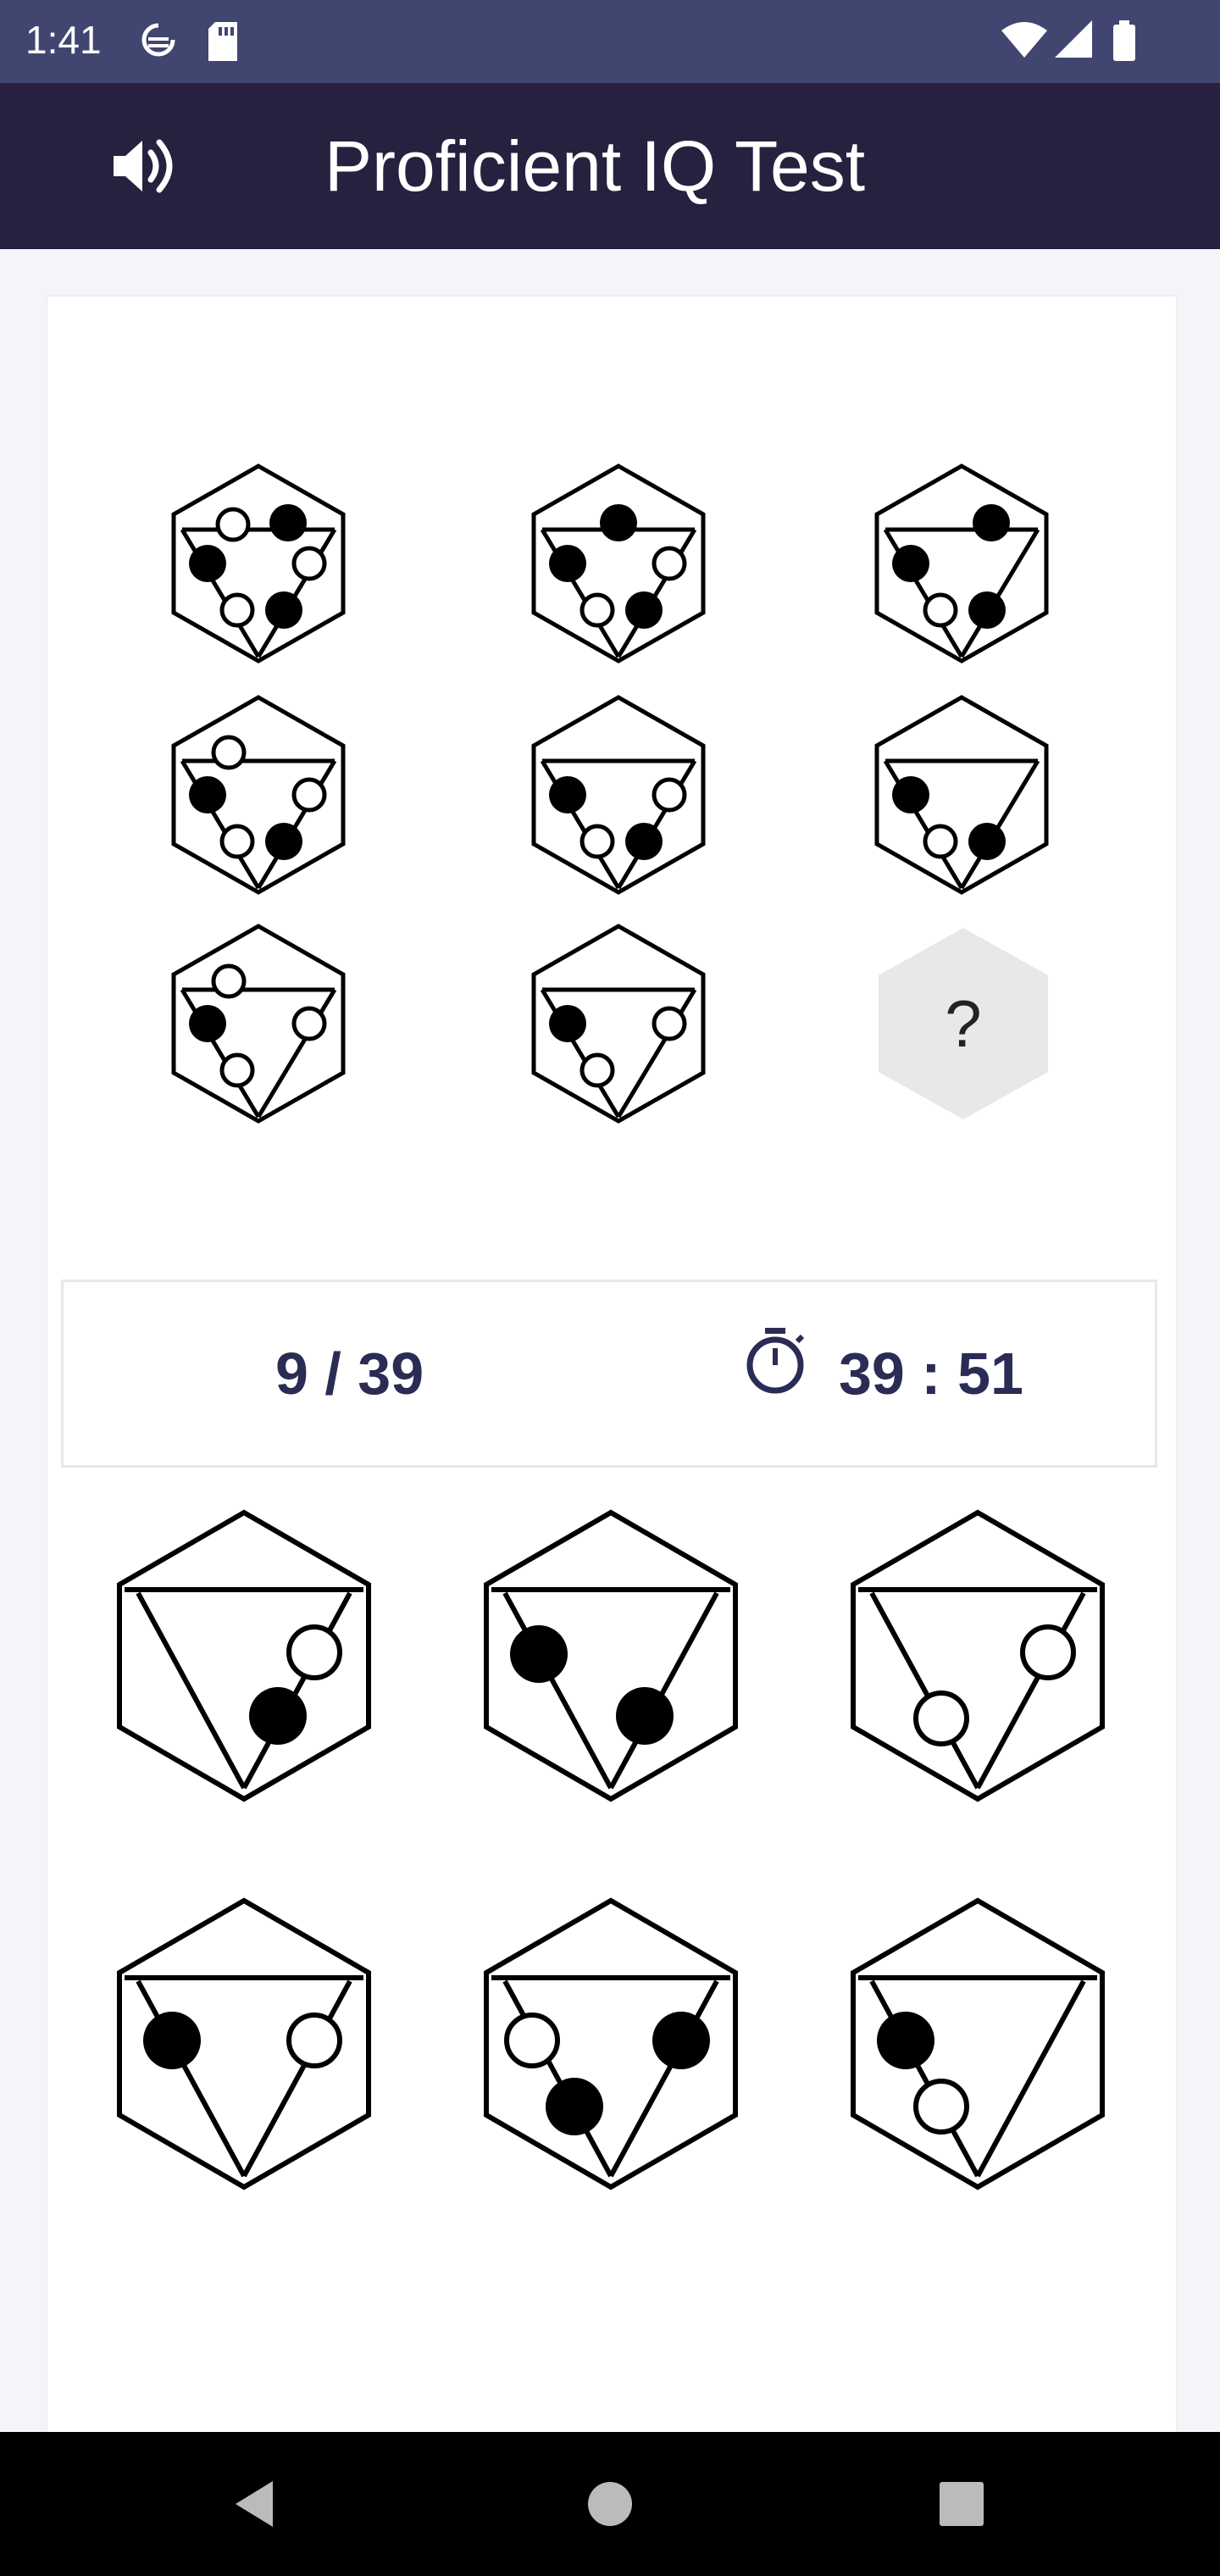 The width and height of the screenshot is (1220, 2576). I want to click on countdown-timer: 39 : 51, so click(931, 1374).